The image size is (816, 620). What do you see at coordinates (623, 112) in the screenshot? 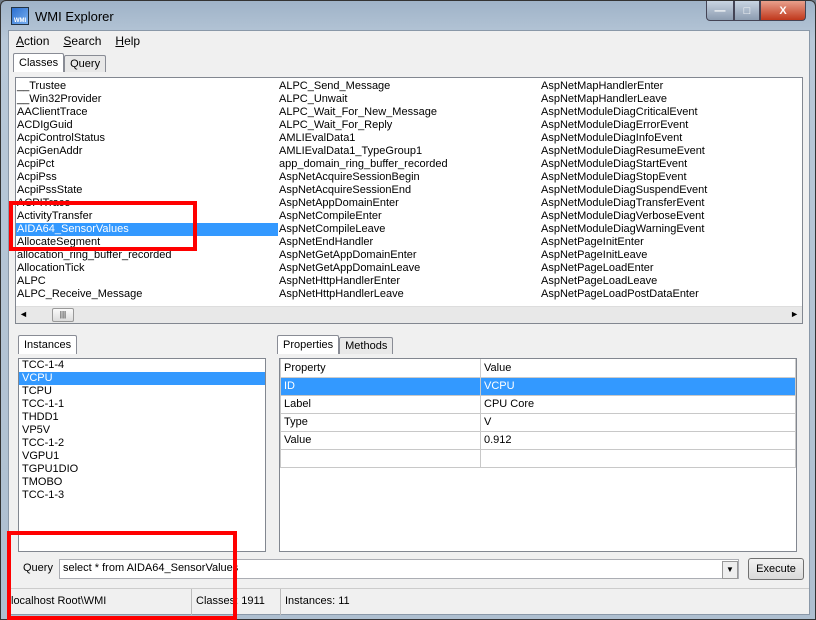
I see `class-list-item: AspNetModuleDiagCriticalEvent` at bounding box center [623, 112].